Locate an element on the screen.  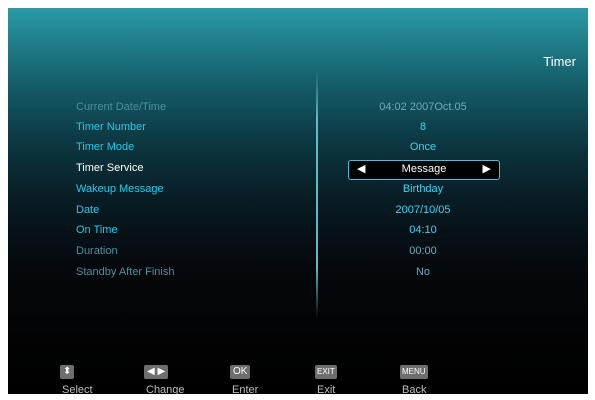
footer-change: ◀ ▶ Change is located at coordinates (164, 378).